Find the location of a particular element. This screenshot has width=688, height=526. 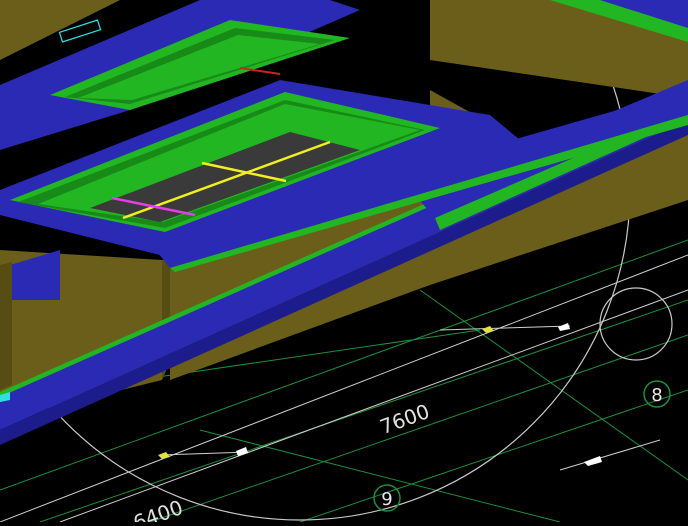

svg-text: 8 is located at coordinates (656, 395).